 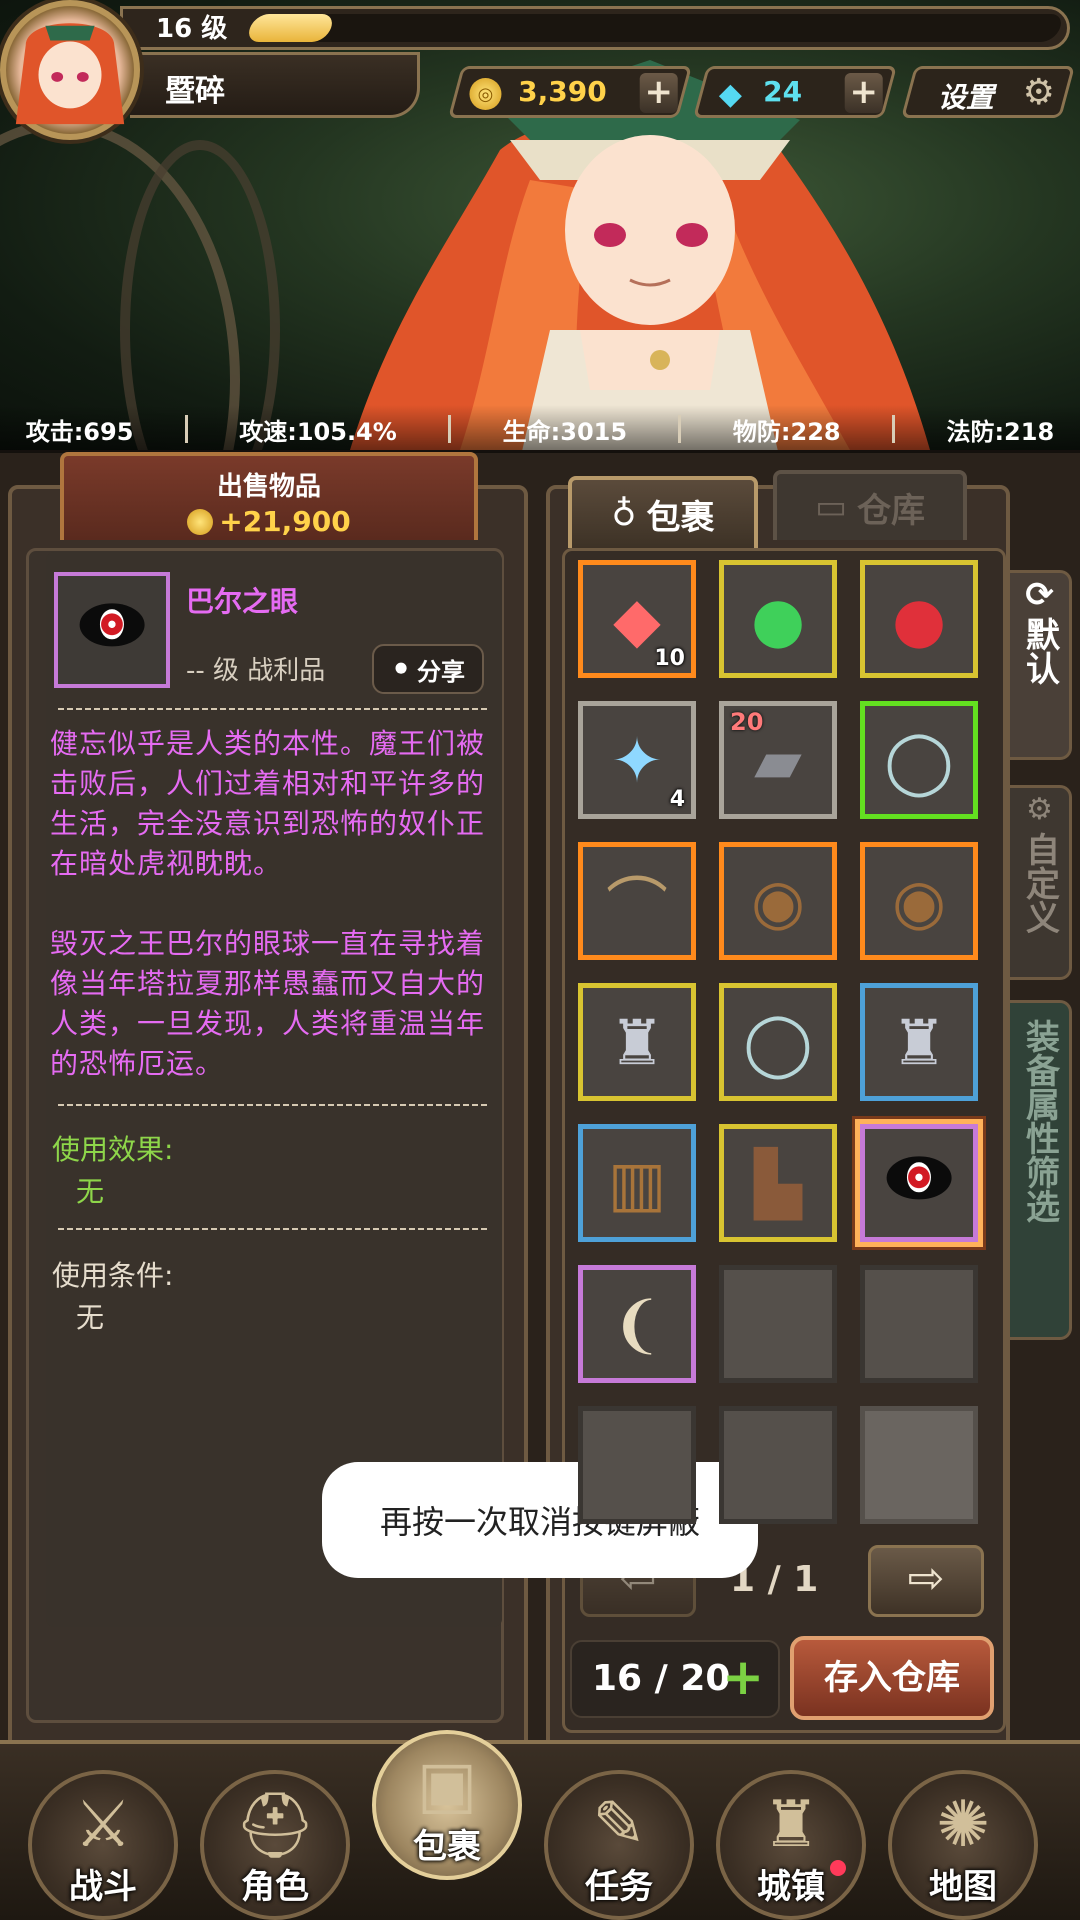 I want to click on gold-coin-icon, so click(x=200, y=521).